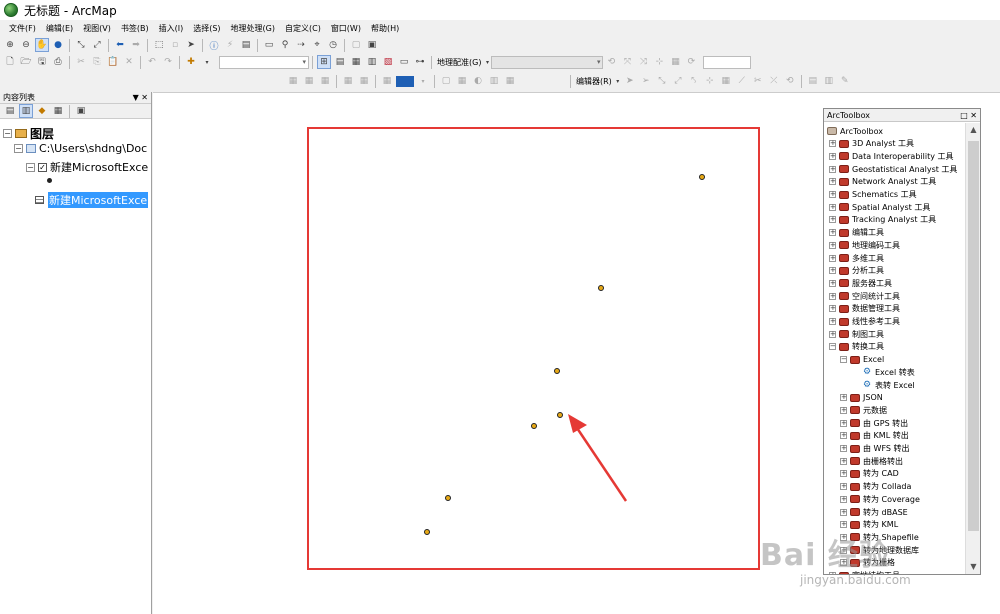 Image resolution: width=1000 pixels, height=614 pixels. What do you see at coordinates (87, 167) in the screenshot?
I see `point-layer-item: − ✓ 新建MicrosoftExce` at bounding box center [87, 167].